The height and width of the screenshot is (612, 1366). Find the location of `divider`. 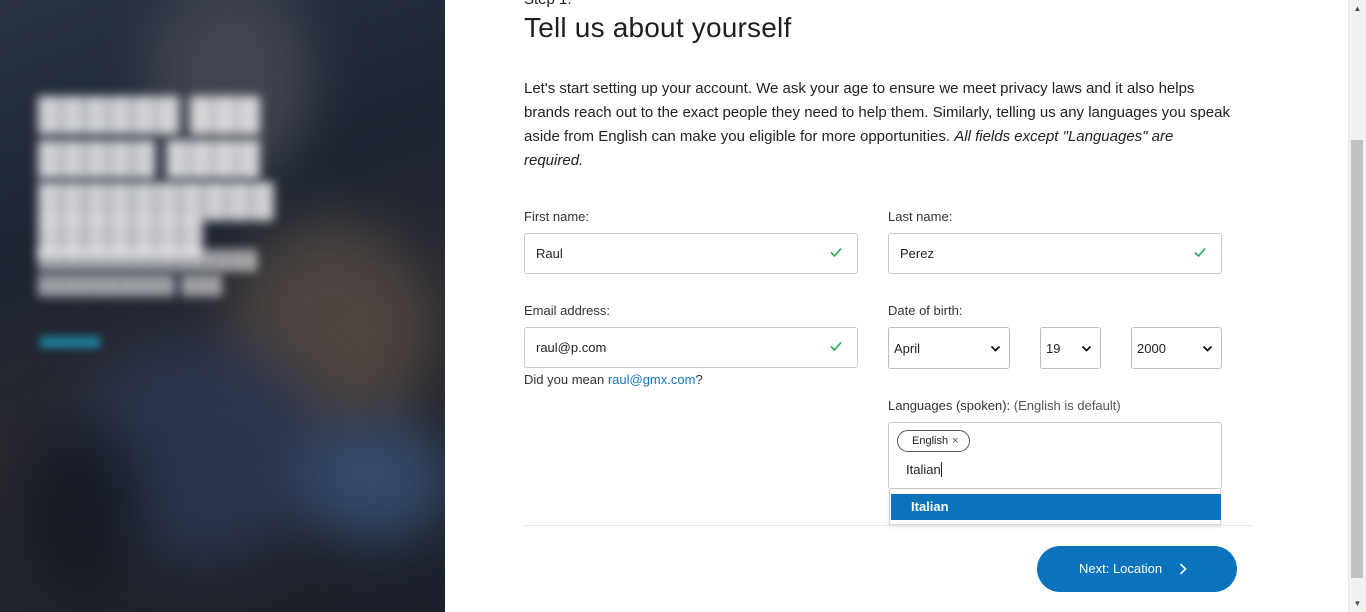

divider is located at coordinates (888, 525).